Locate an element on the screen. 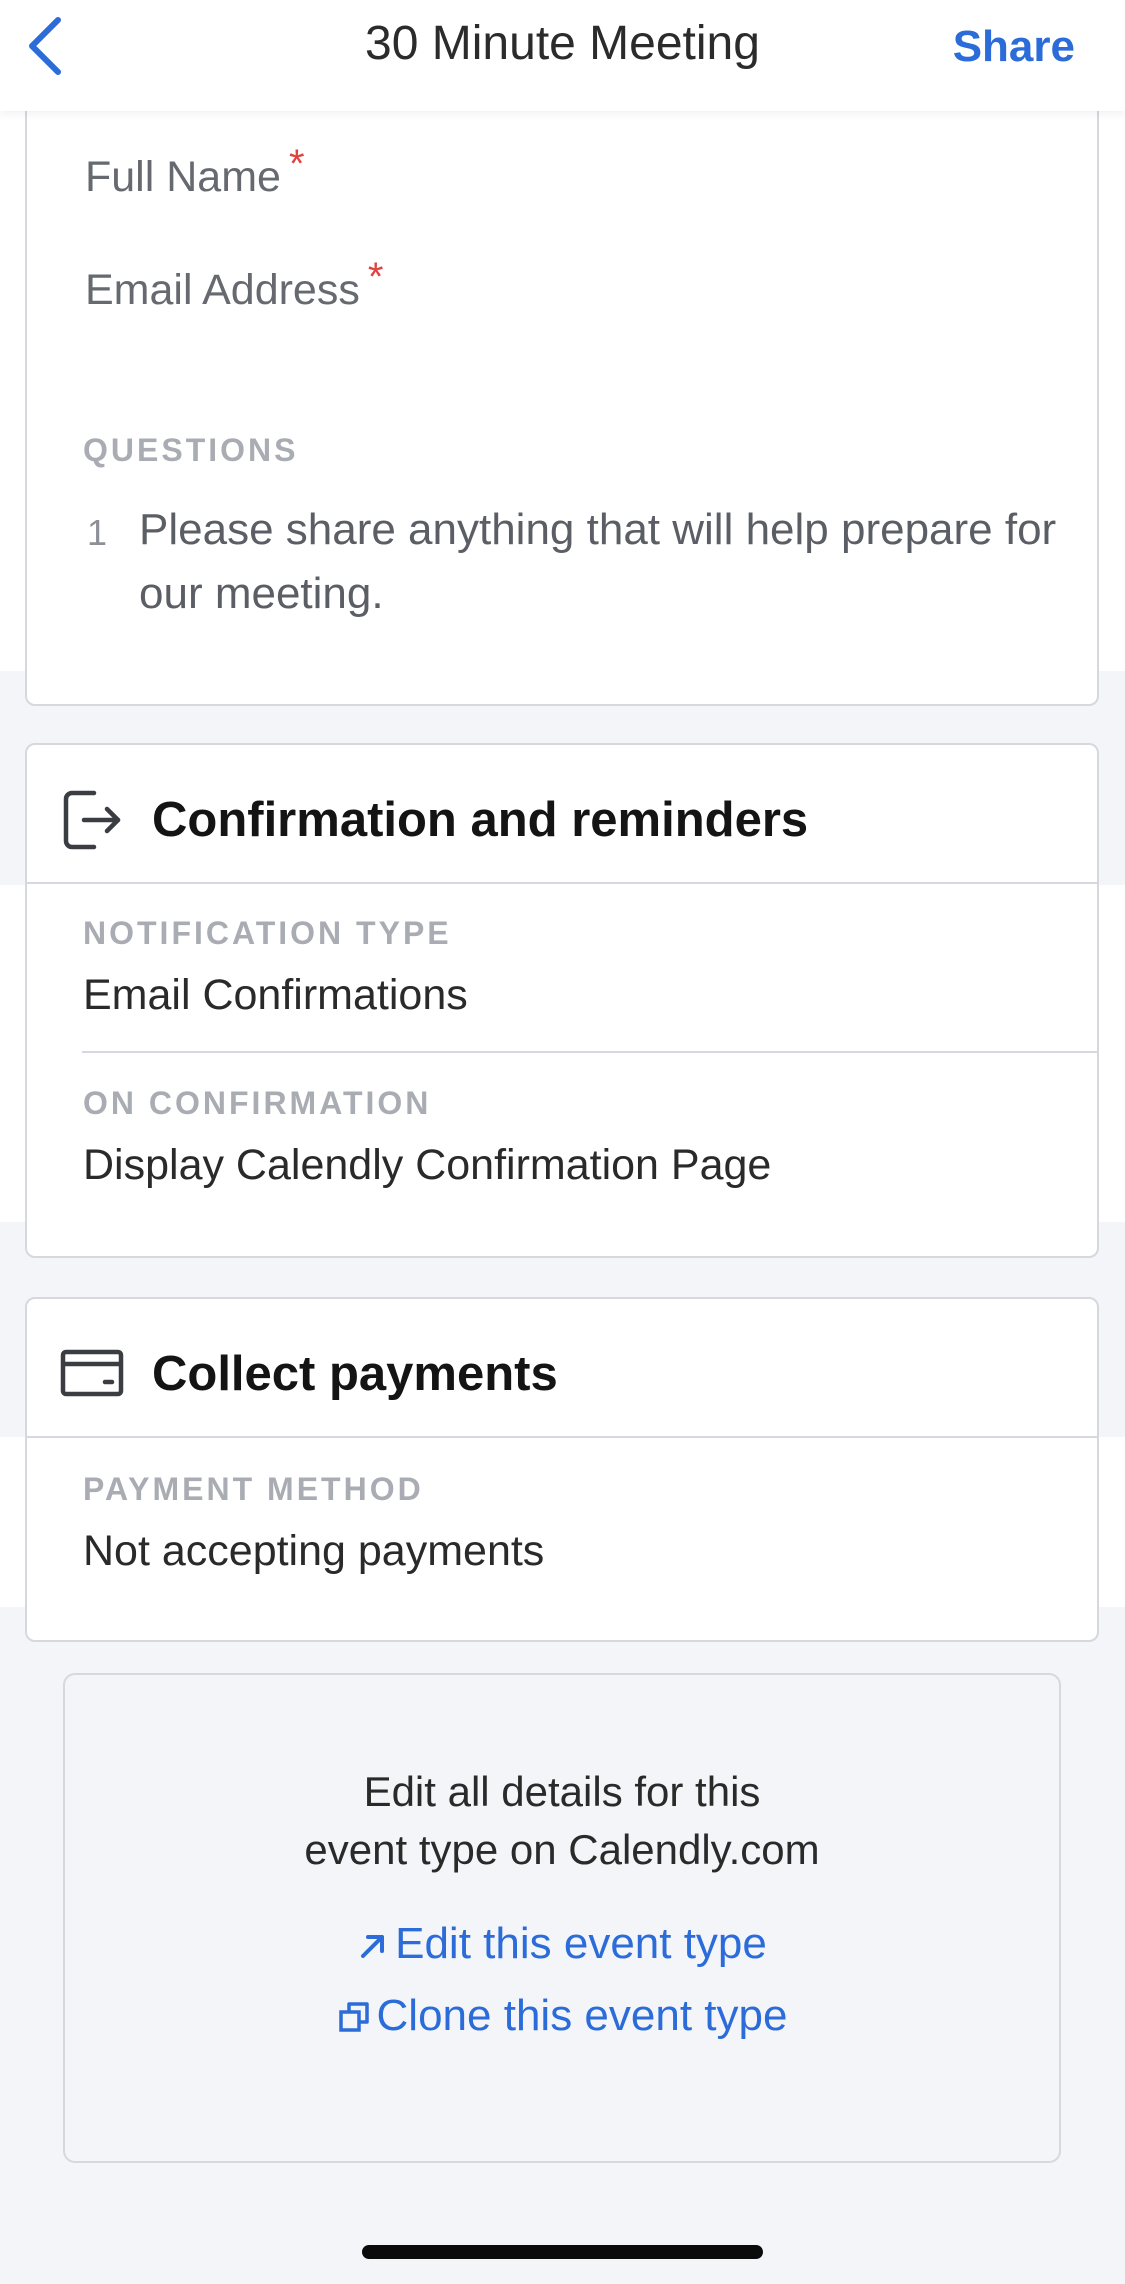 The image size is (1125, 2284). footer-line: event type on Calendly.com is located at coordinates (562, 1849).